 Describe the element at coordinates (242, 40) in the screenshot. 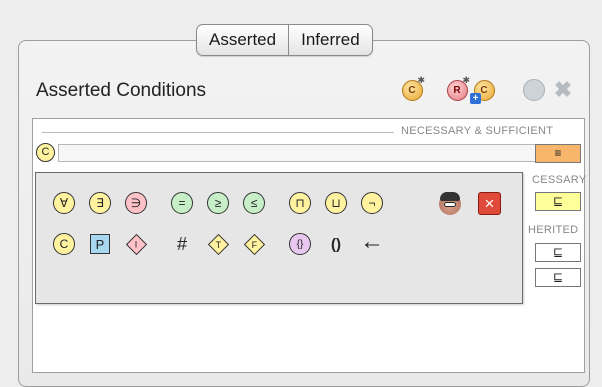

I see `tab-asserted: Asserted` at that location.